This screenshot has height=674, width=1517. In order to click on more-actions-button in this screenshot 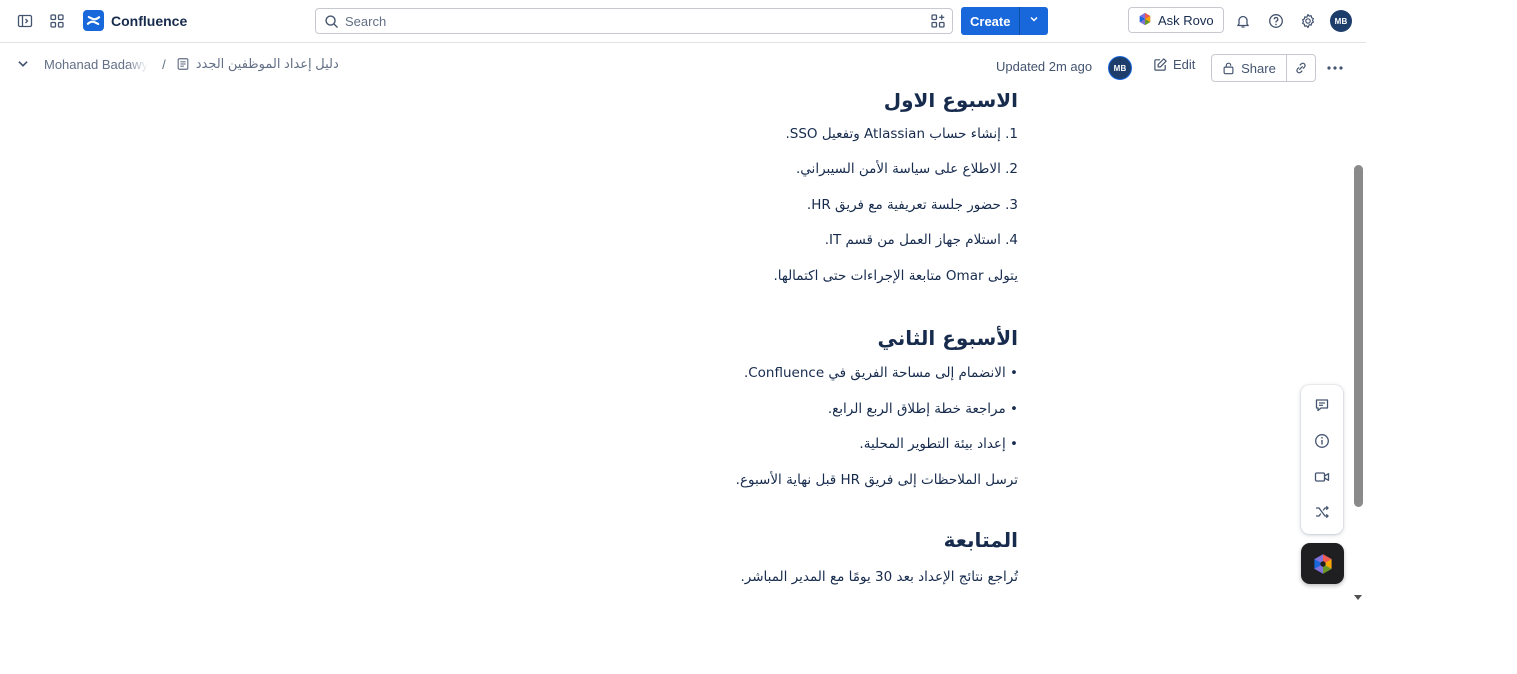, I will do `click(1335, 68)`.